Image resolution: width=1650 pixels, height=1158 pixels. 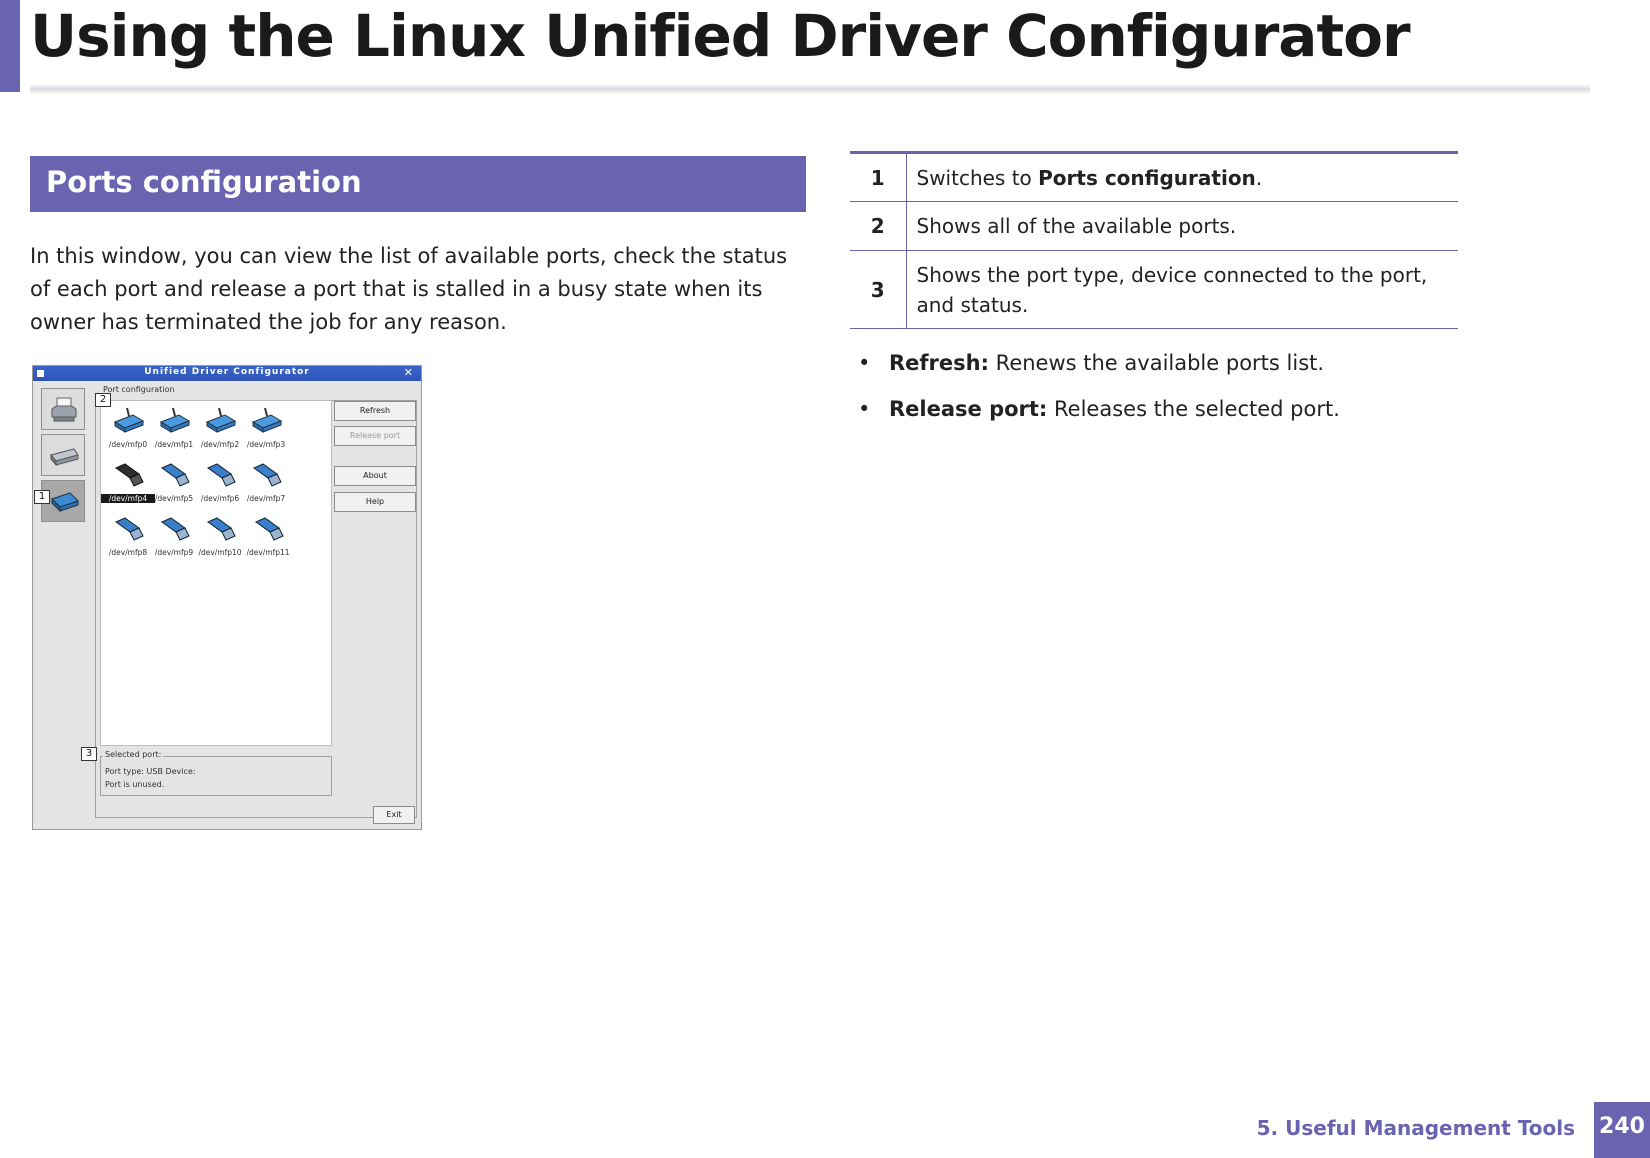 I want to click on printer-icon, so click(x=64, y=409).